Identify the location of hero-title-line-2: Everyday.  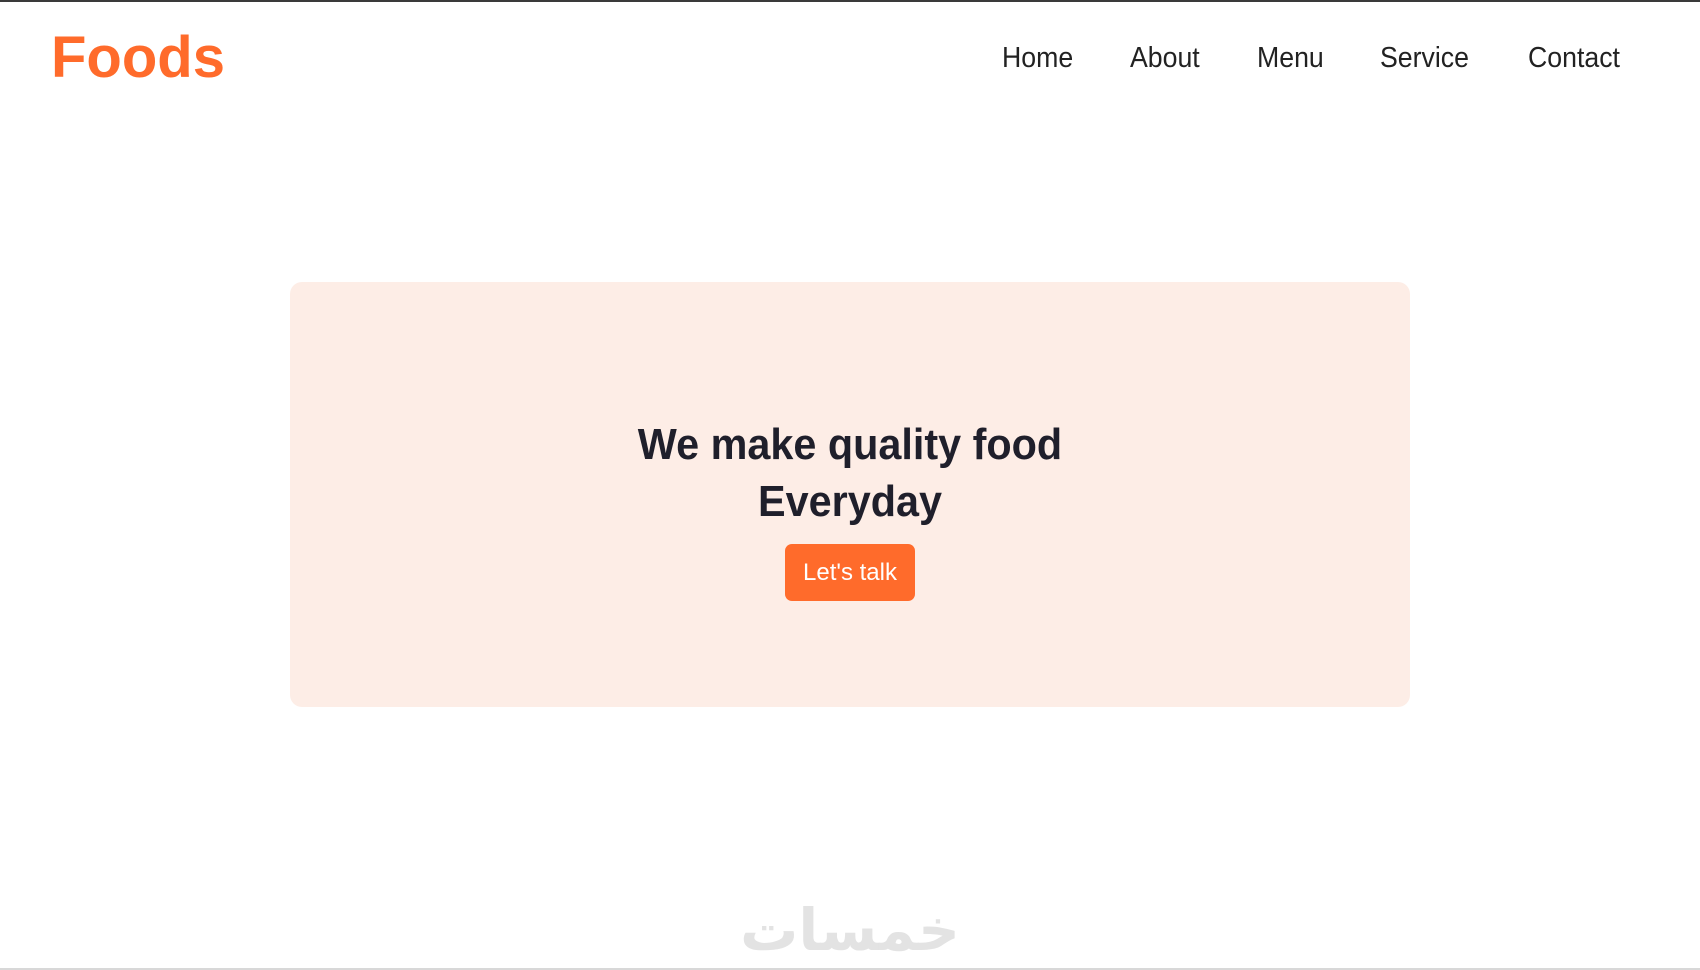
(850, 502).